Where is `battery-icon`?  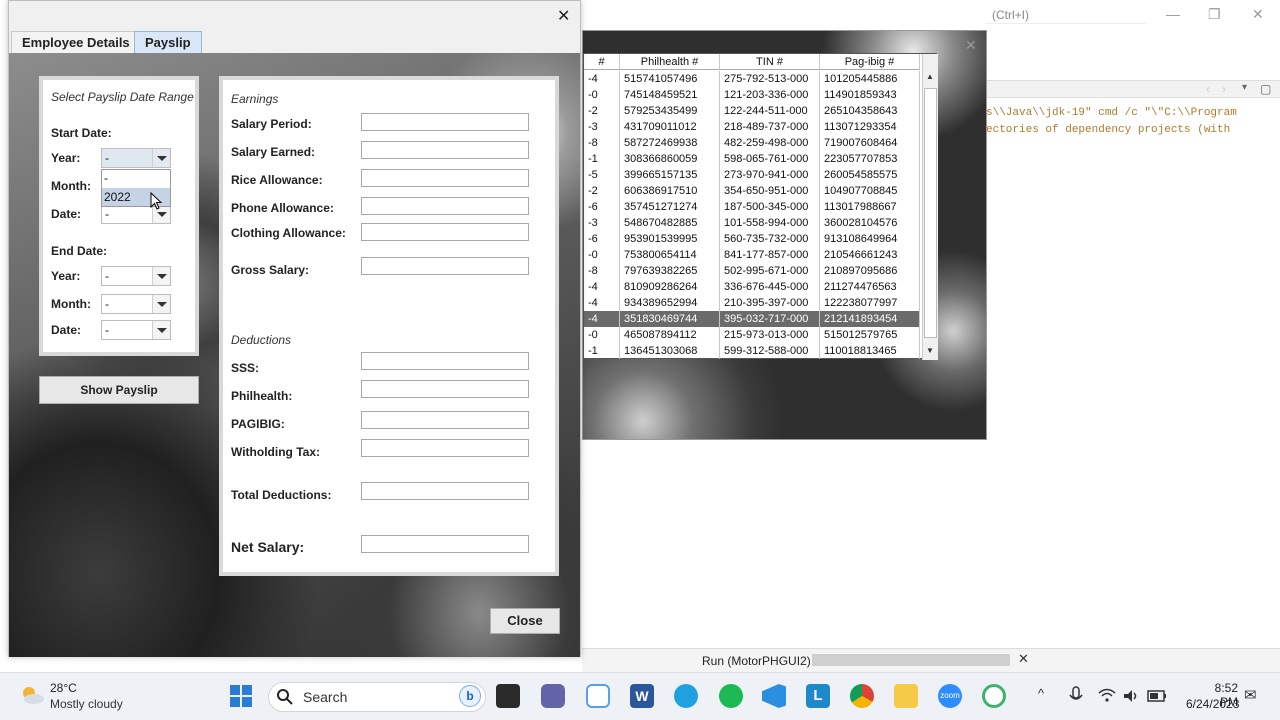 battery-icon is located at coordinates (1157, 696).